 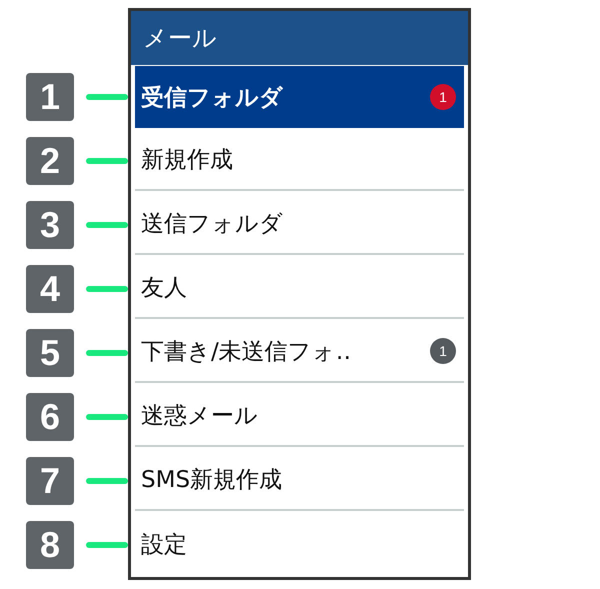 I want to click on menu-item-label: 下書き/未送信フォ‥, so click(x=246, y=352).